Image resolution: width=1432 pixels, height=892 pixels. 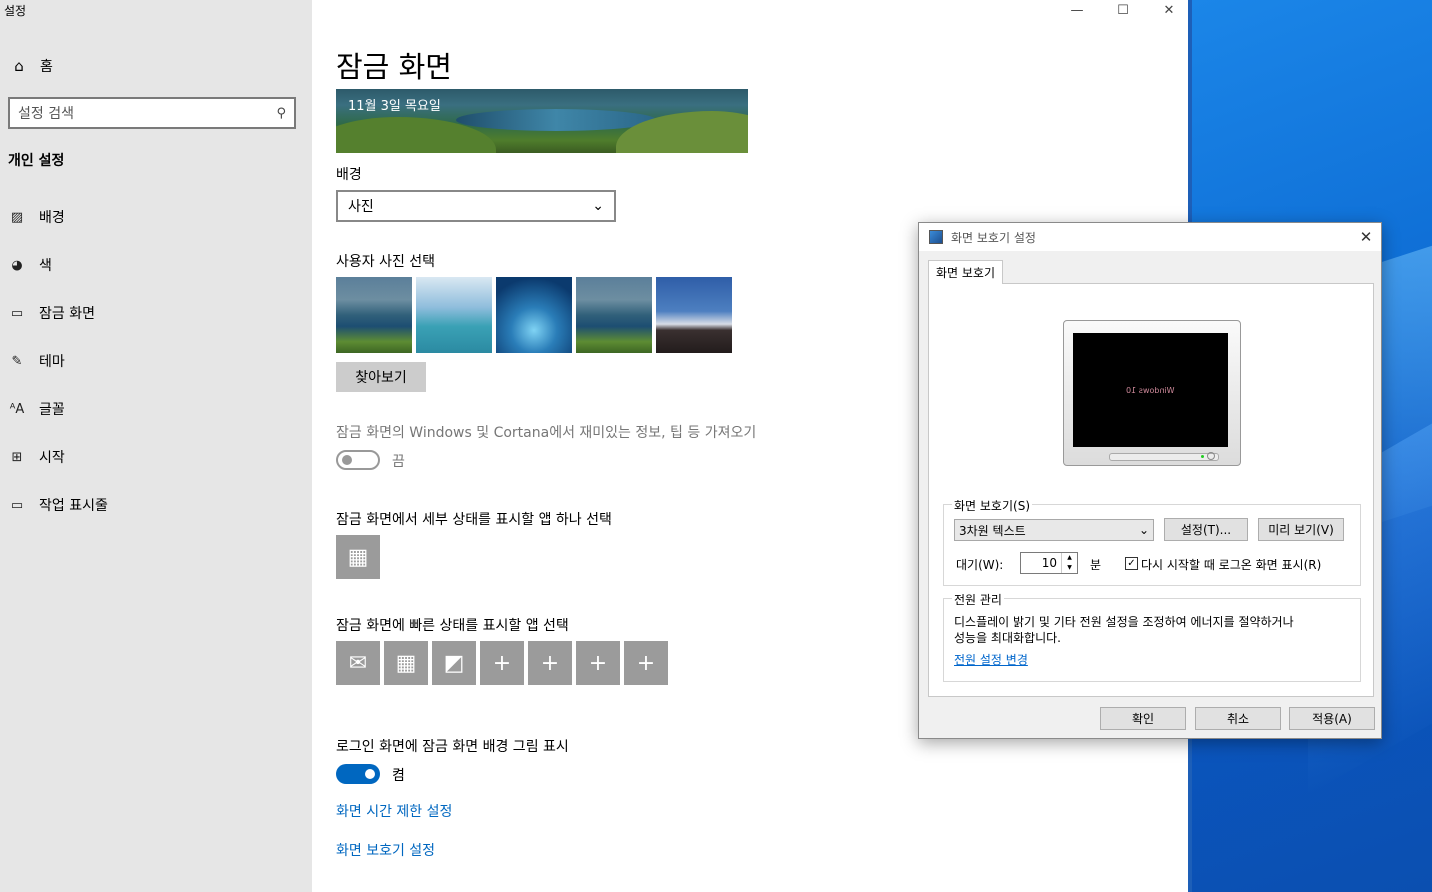 What do you see at coordinates (452, 747) in the screenshot?
I see `signin-bg-label: 로그인 화면에 잠금 화면 배경 그림 표시` at bounding box center [452, 747].